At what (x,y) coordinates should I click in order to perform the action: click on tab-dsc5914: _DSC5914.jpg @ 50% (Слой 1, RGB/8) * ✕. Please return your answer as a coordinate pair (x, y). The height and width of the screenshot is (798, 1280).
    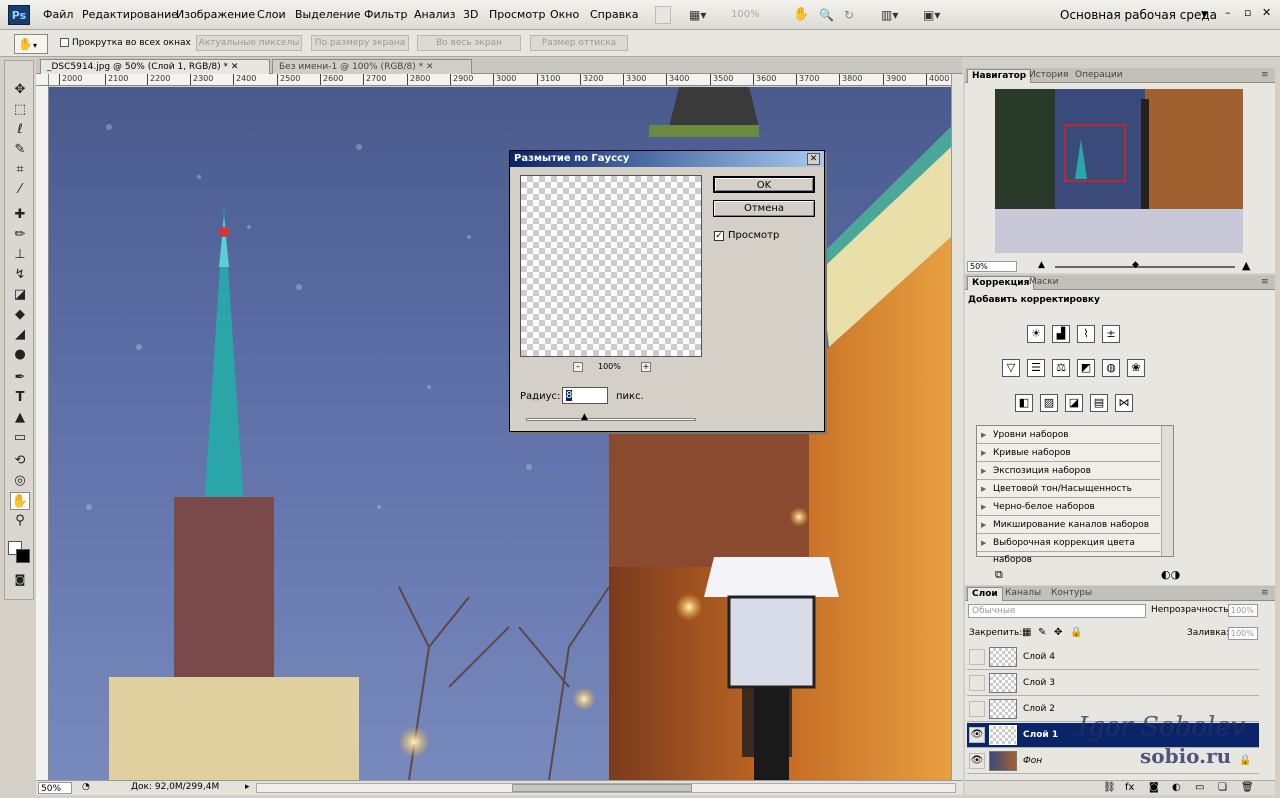
    Looking at the image, I should click on (155, 66).